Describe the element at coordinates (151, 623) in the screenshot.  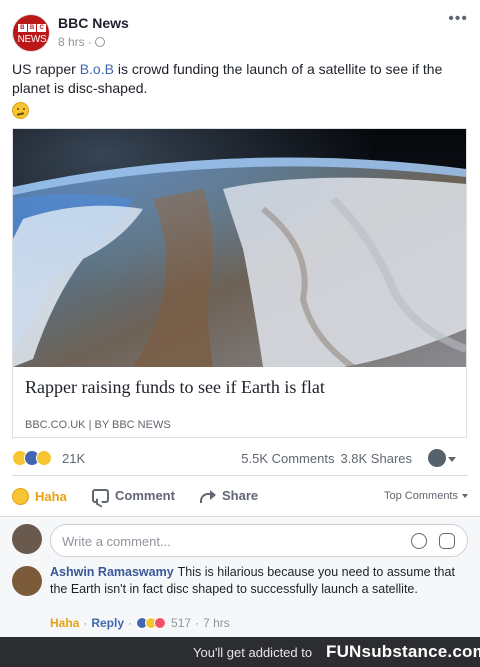
I see `comment-reaction-icons` at that location.